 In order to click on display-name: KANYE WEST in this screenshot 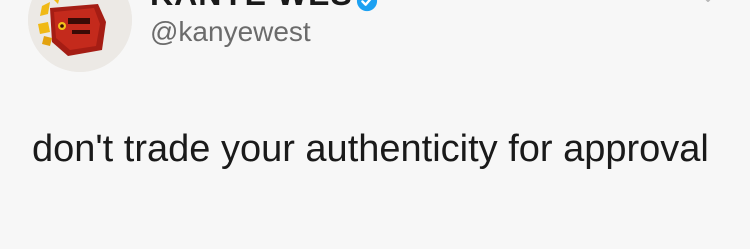, I will do `click(261, 5)`.